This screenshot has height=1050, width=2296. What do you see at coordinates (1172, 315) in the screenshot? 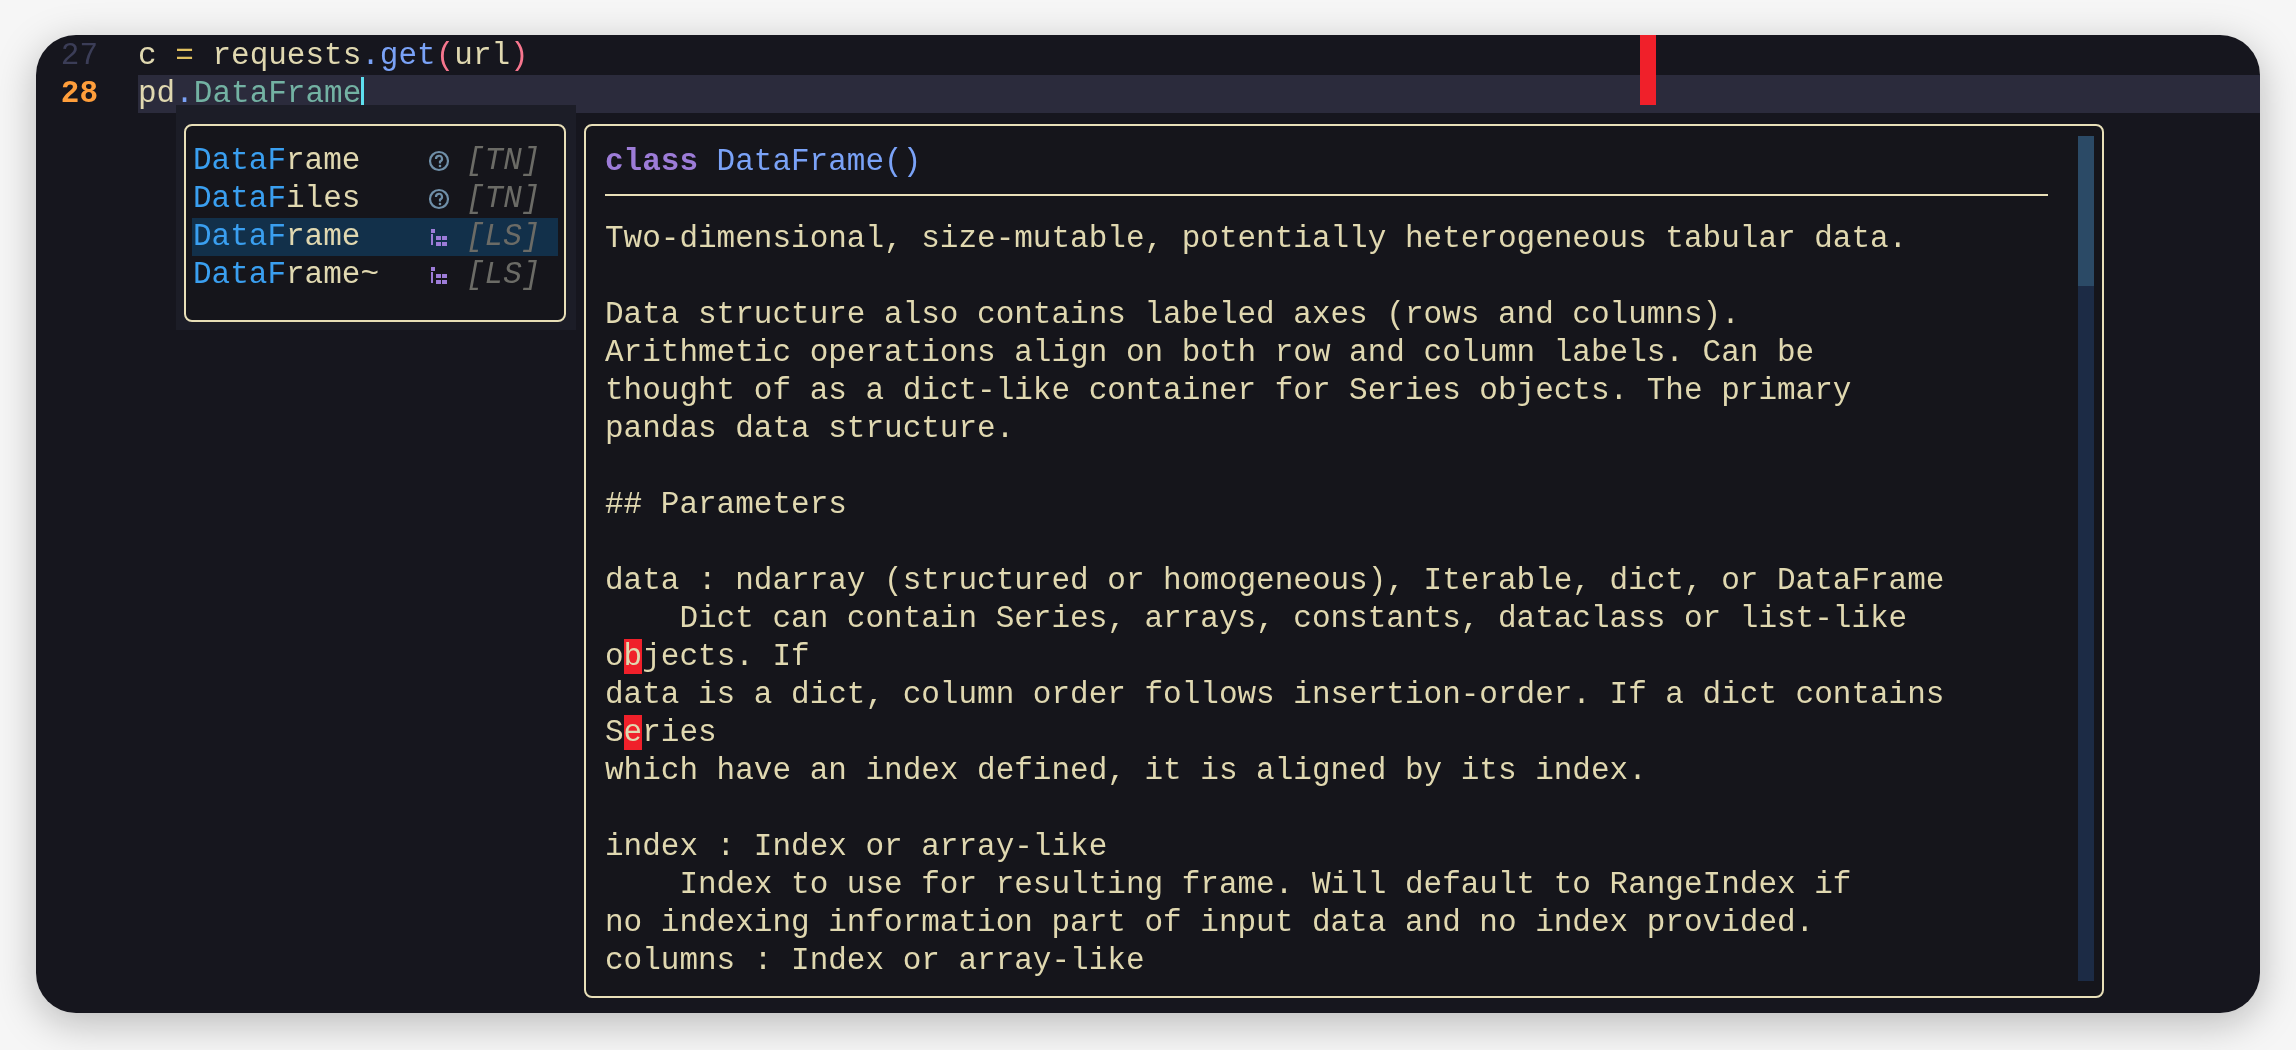
I see `doc-text-line: Data structure also contains labeled axes (rows and columns).` at bounding box center [1172, 315].